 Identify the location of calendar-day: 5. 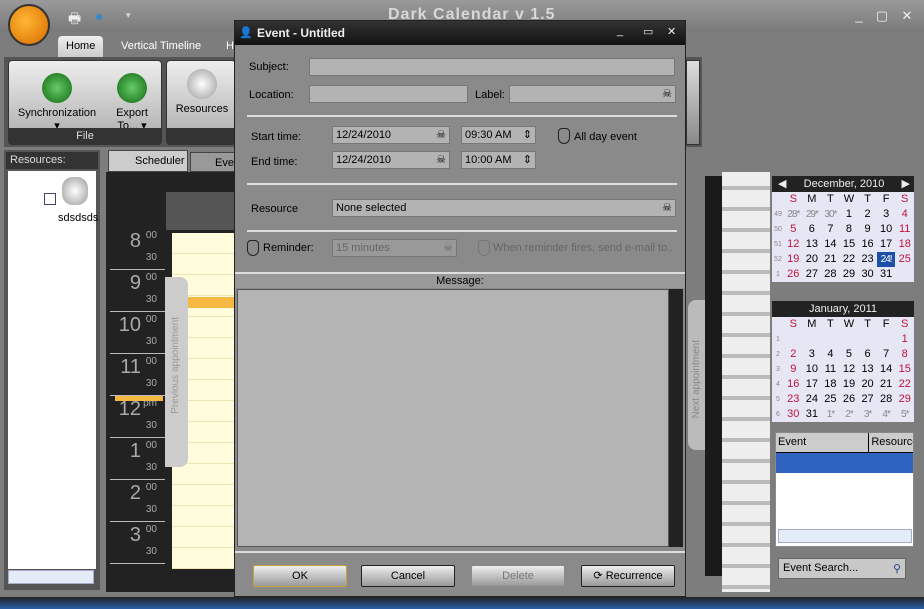
(793, 229).